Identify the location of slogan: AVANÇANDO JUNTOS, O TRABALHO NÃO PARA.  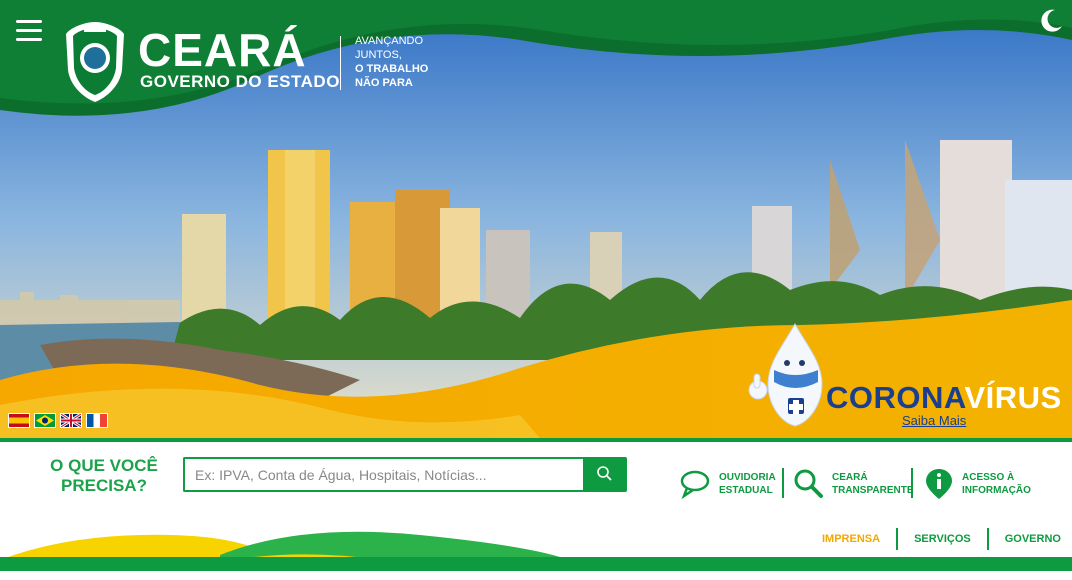
(391, 62).